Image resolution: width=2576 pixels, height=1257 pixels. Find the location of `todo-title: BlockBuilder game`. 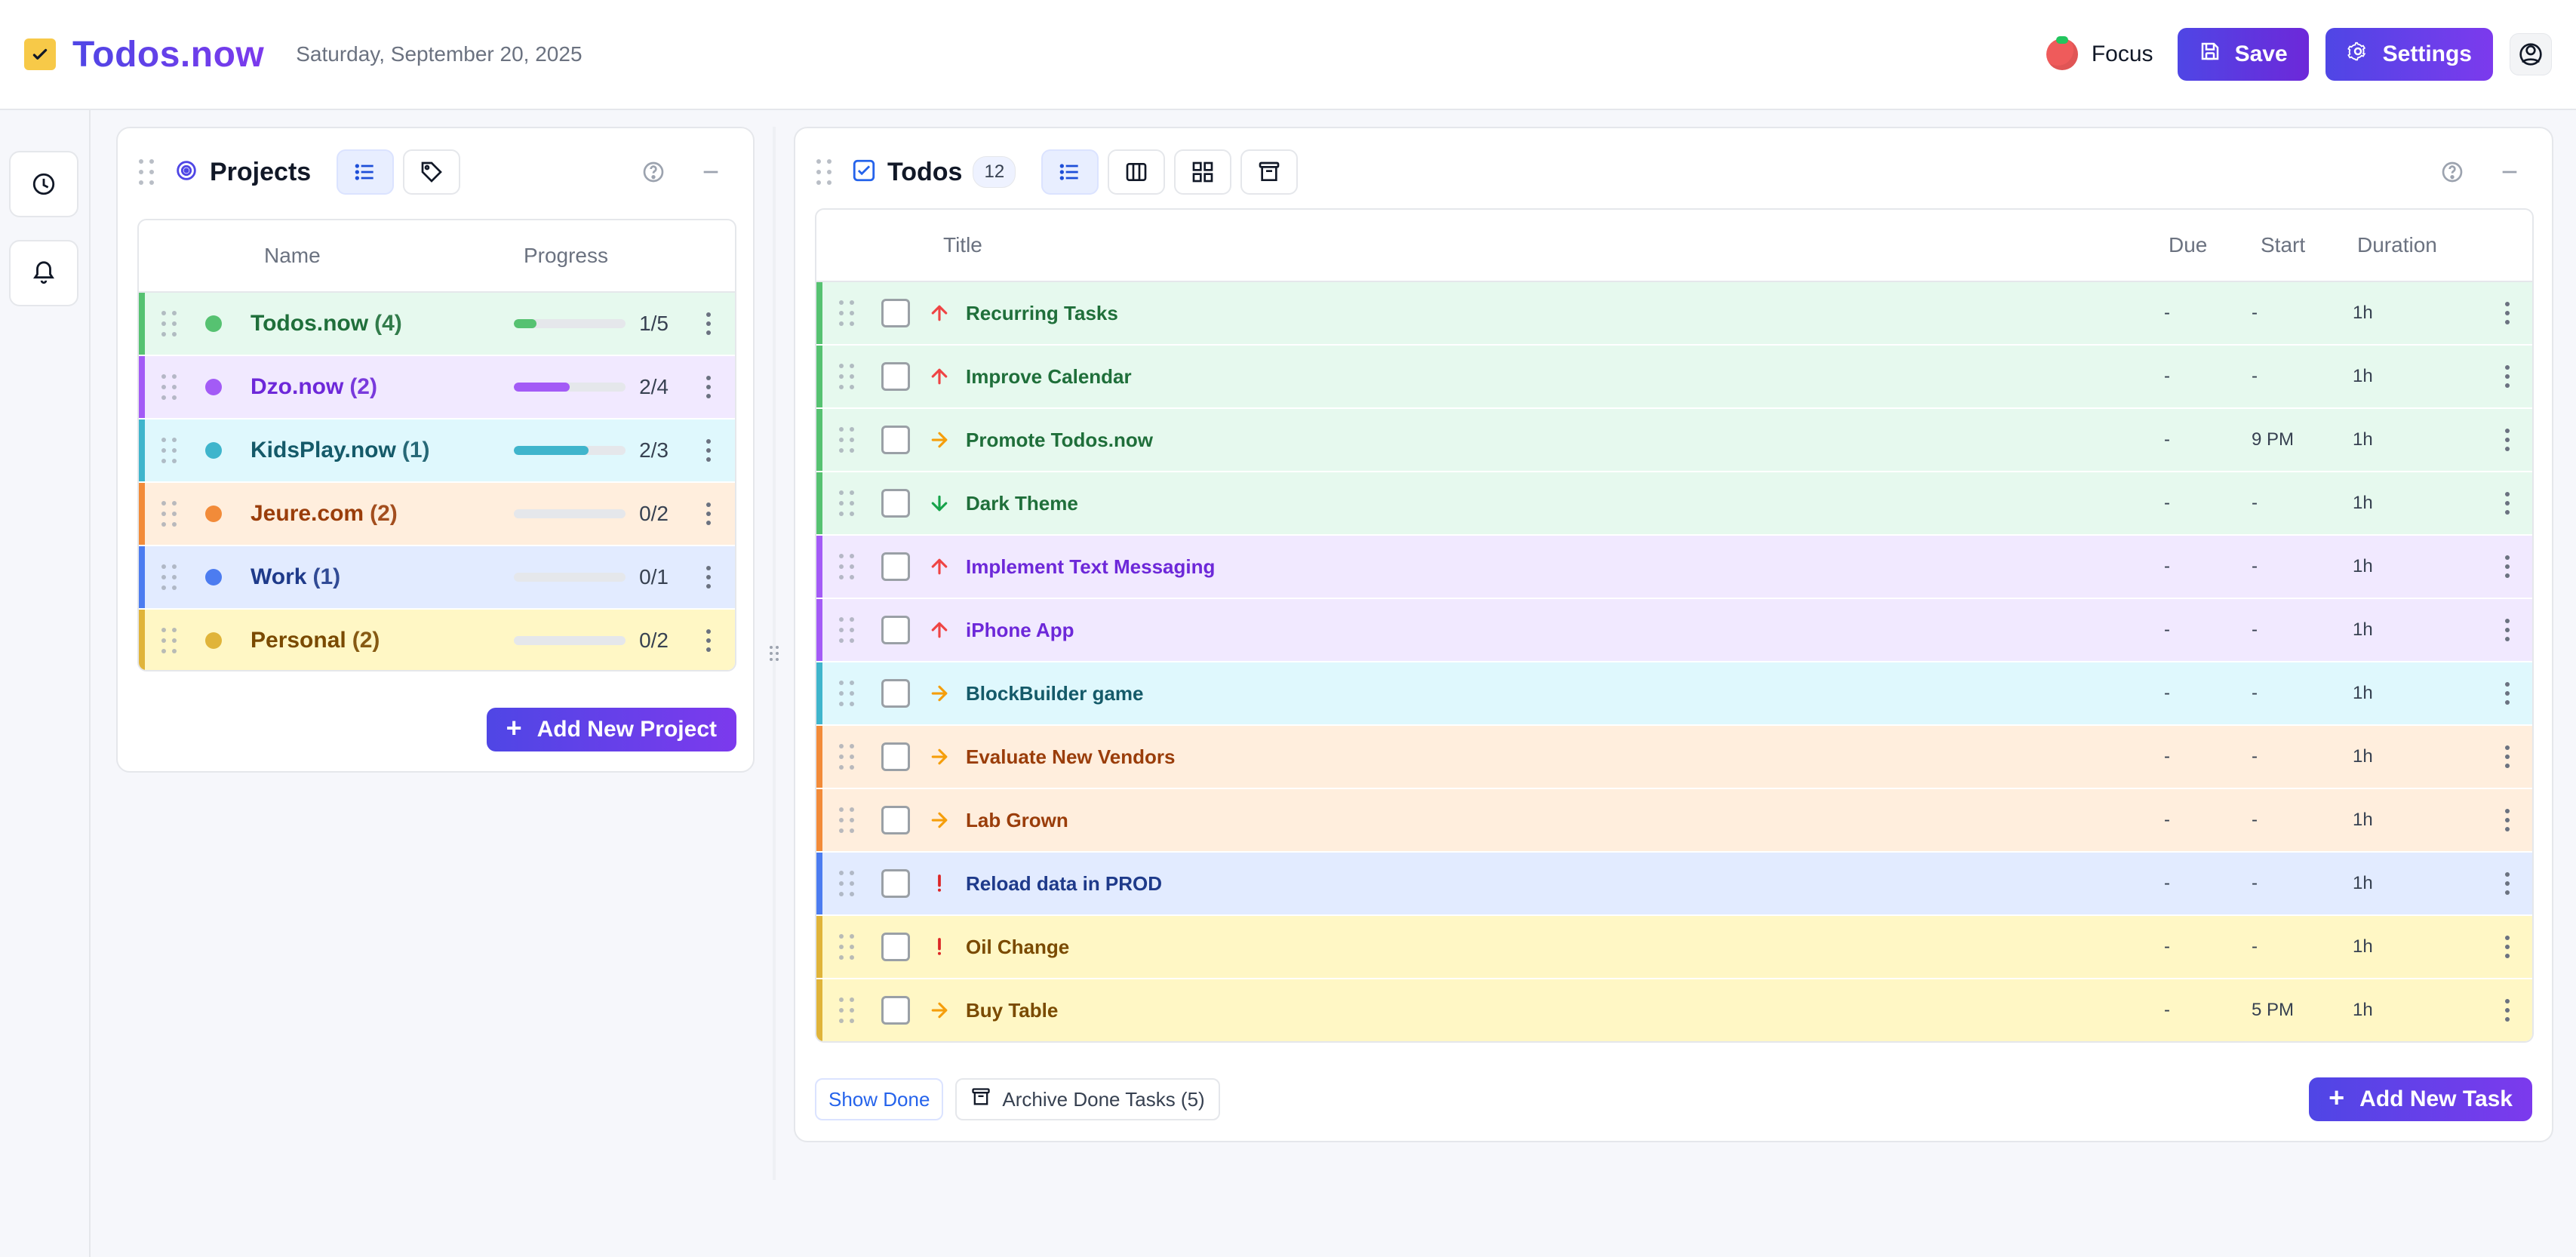

todo-title: BlockBuilder game is located at coordinates (1055, 693).